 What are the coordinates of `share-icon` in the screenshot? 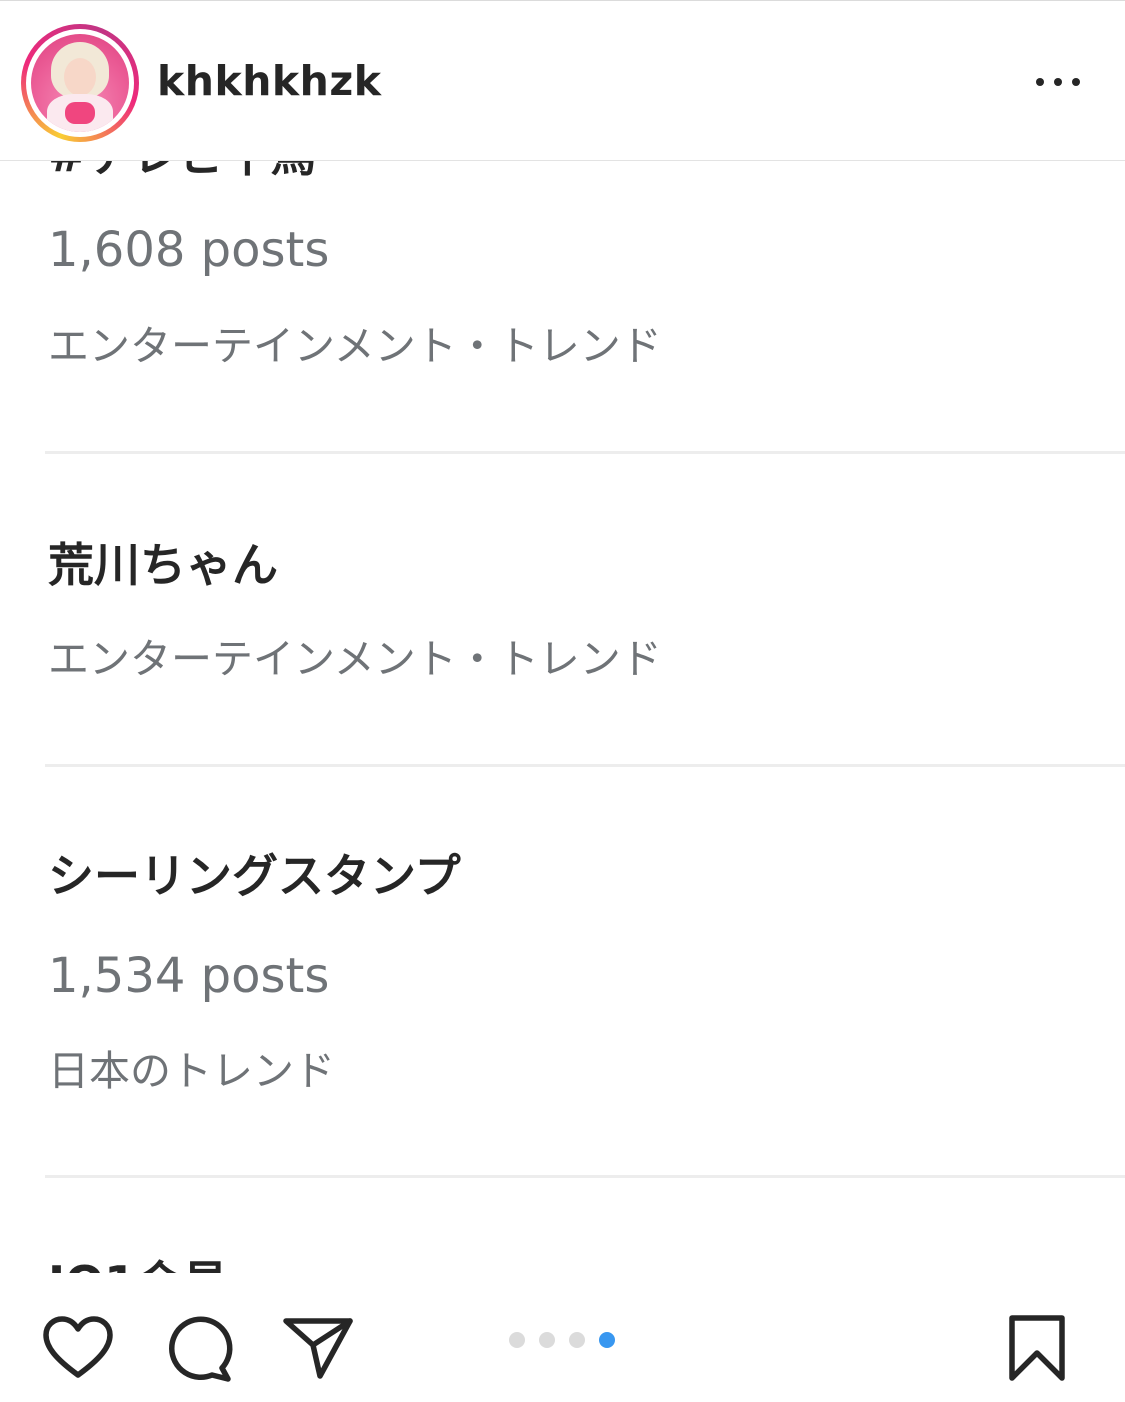 It's located at (318, 1348).